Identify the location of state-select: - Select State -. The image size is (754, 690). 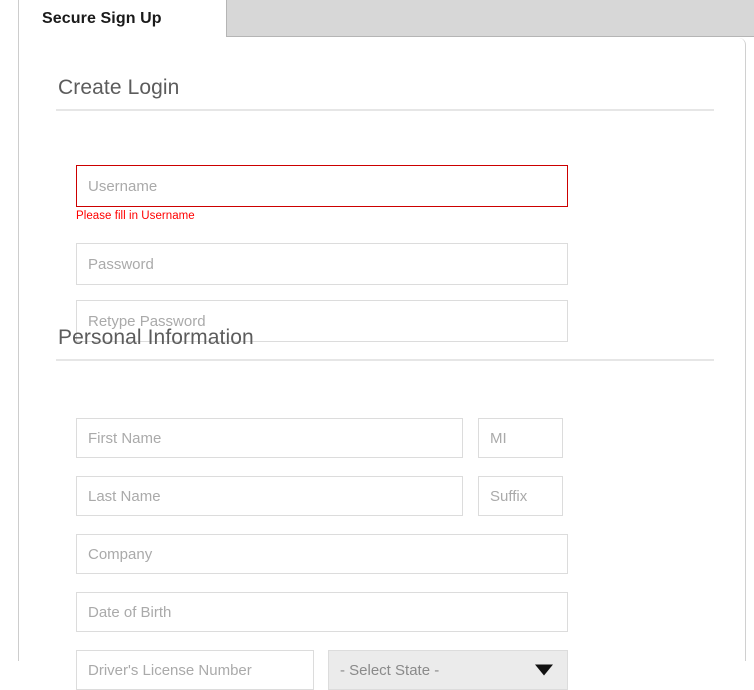
(448, 670).